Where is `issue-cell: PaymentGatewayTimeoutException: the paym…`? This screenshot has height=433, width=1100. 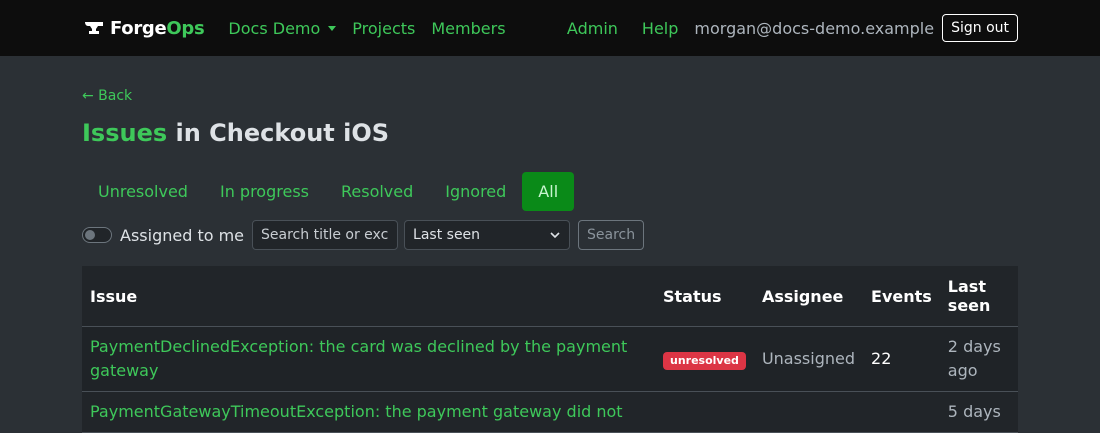 issue-cell: PaymentGatewayTimeoutException: the paym… is located at coordinates (368, 412).